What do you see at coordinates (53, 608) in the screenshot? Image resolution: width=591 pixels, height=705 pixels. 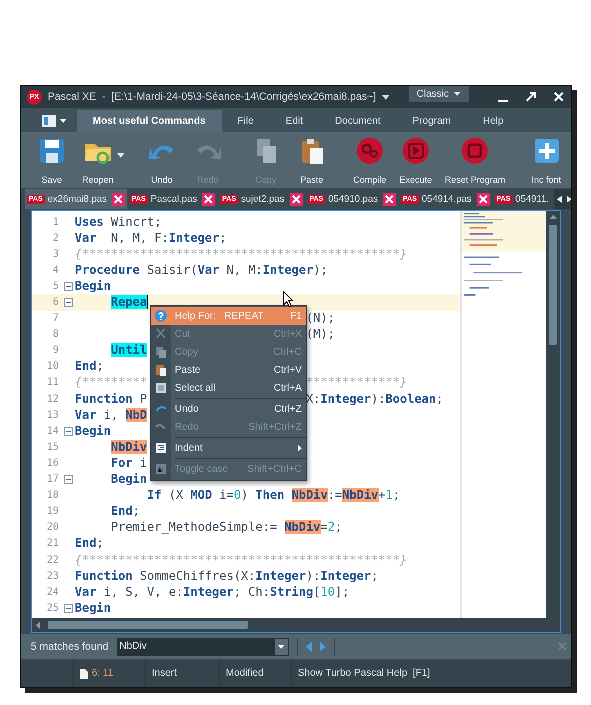 I see `line-number: 25` at bounding box center [53, 608].